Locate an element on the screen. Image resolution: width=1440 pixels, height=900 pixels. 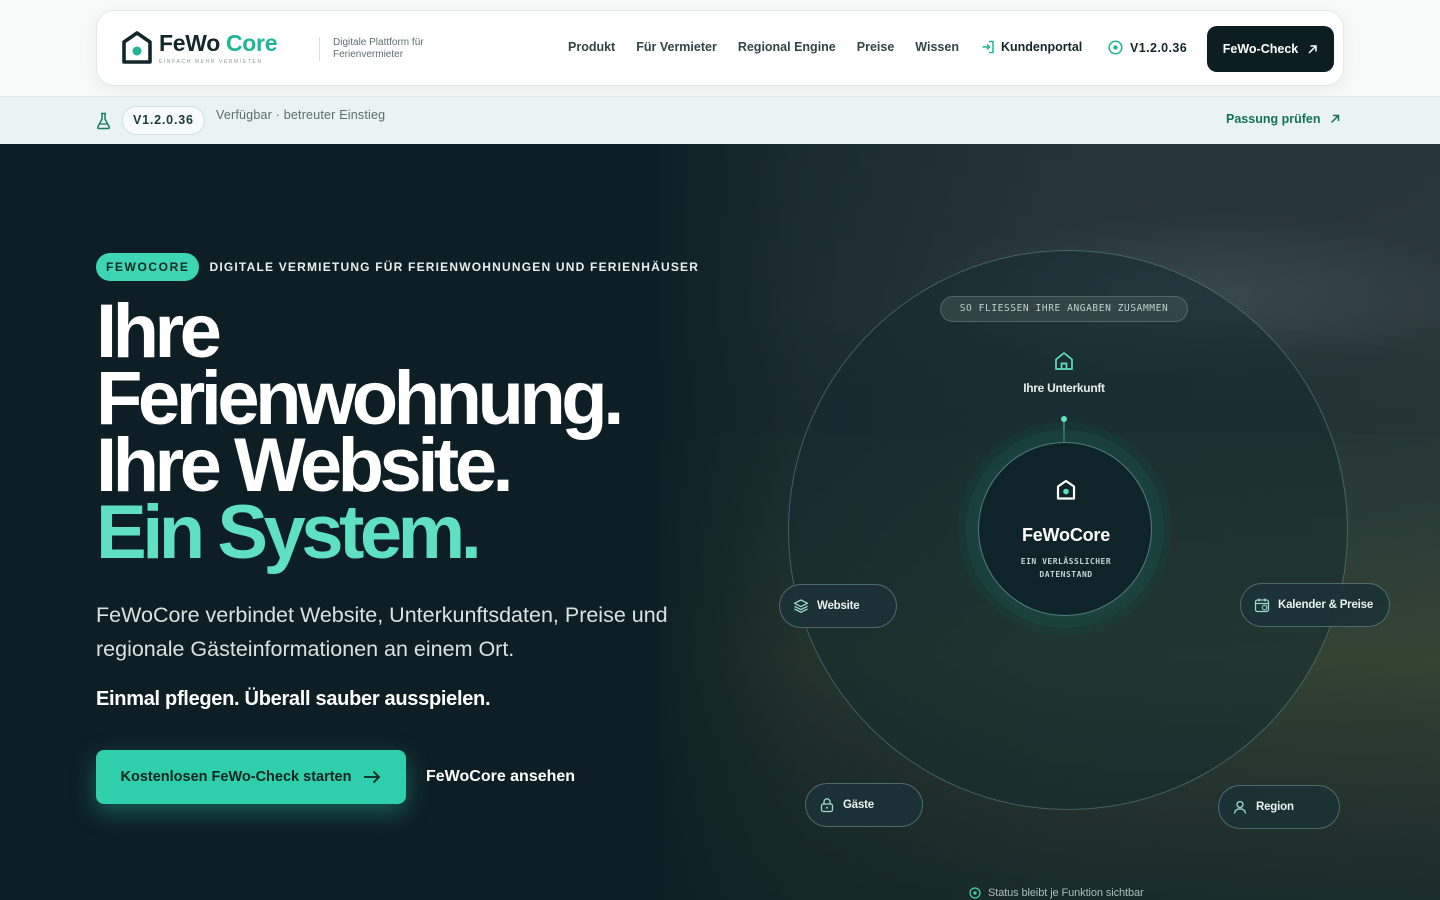
core-title: FeWoCore is located at coordinates (1066, 535).